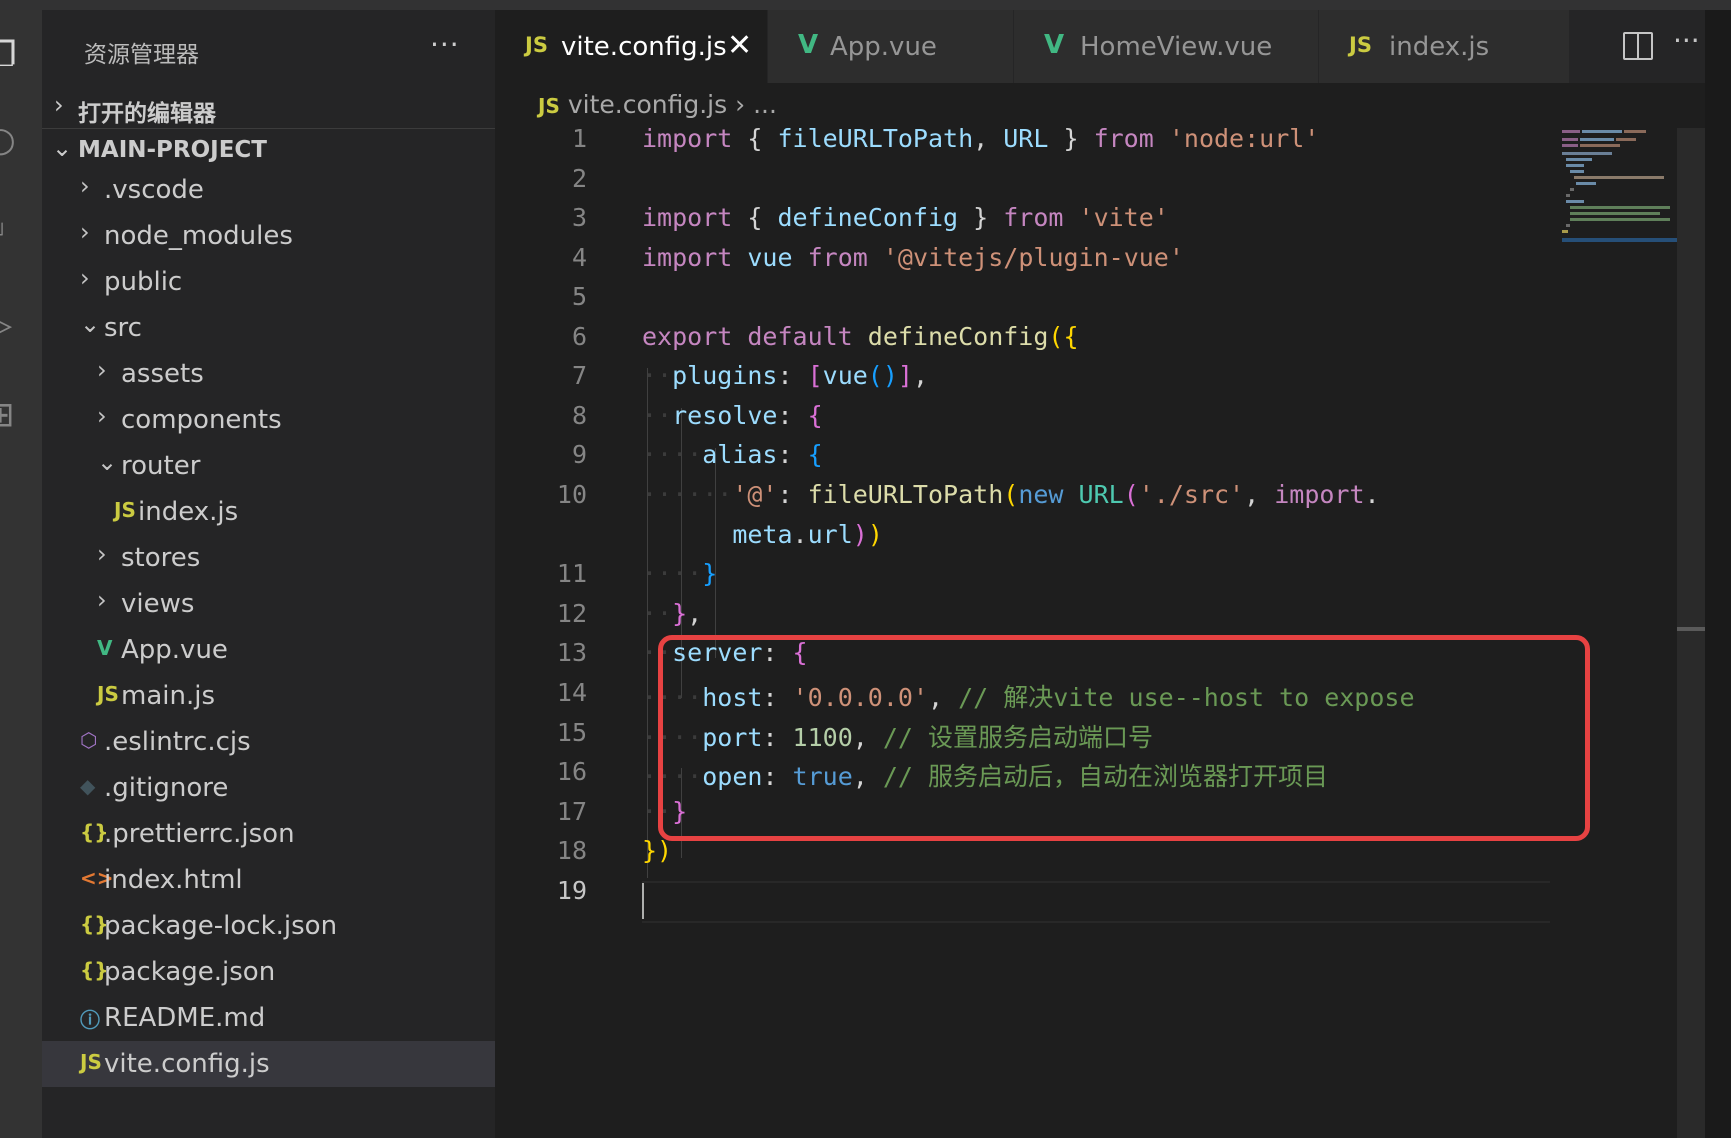 This screenshot has height=1138, width=1731. I want to click on tree-item: › node_modules, so click(268, 236).